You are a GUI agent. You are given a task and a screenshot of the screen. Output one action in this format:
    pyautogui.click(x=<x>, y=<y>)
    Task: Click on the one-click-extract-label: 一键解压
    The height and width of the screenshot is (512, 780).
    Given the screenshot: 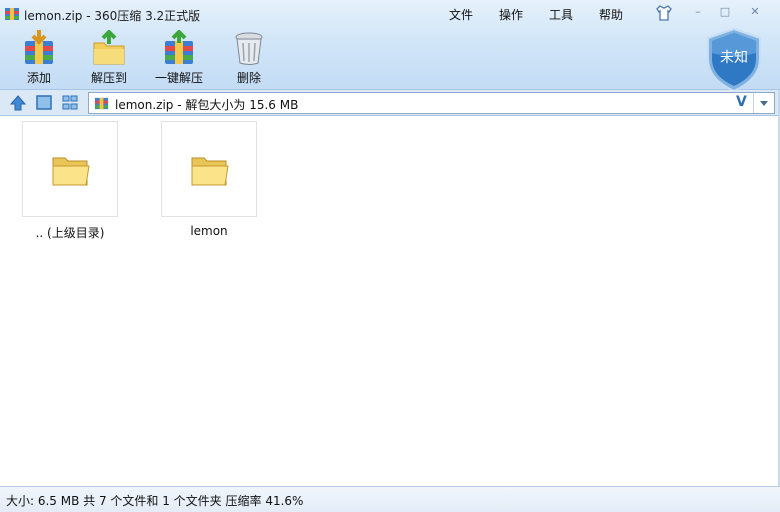 What is the action you would take?
    pyautogui.click(x=178, y=78)
    